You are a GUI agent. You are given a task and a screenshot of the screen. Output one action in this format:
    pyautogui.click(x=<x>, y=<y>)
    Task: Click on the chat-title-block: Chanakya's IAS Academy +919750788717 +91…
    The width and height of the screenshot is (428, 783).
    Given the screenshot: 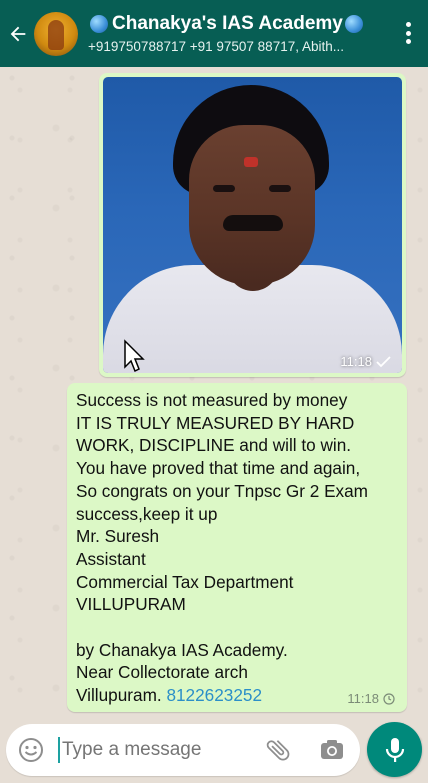 What is the action you would take?
    pyautogui.click(x=238, y=33)
    